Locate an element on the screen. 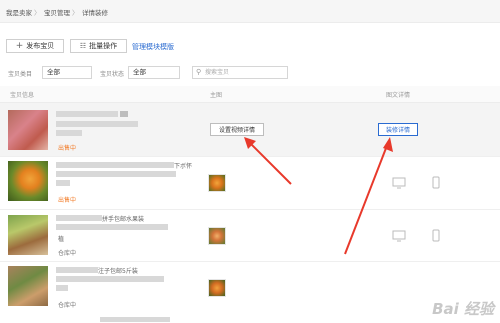  arrow-to-detail-button is located at coordinates (368, 196).